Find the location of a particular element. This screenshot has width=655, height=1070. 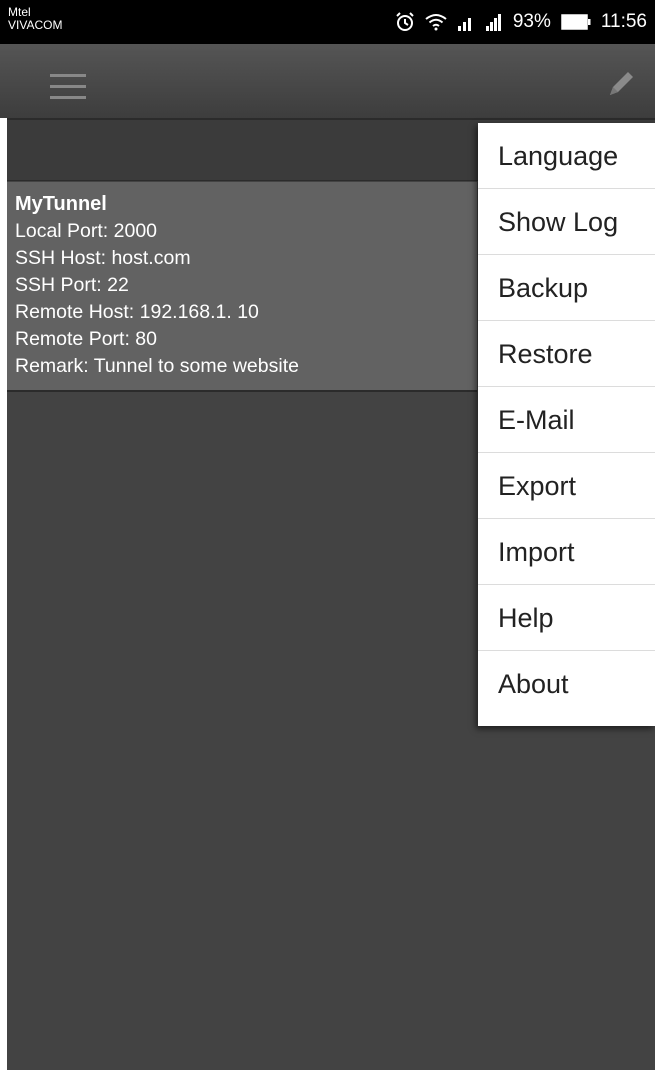

menu-item-about: About is located at coordinates (566, 684).